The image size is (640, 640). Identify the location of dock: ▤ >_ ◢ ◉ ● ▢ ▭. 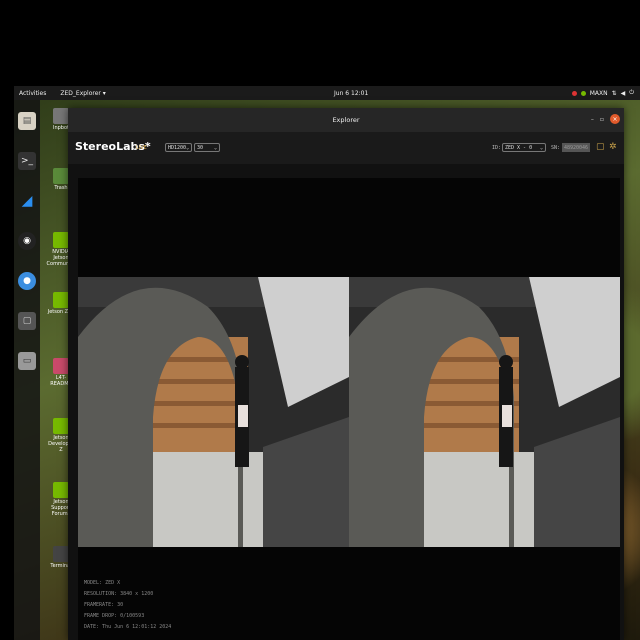
(27, 370).